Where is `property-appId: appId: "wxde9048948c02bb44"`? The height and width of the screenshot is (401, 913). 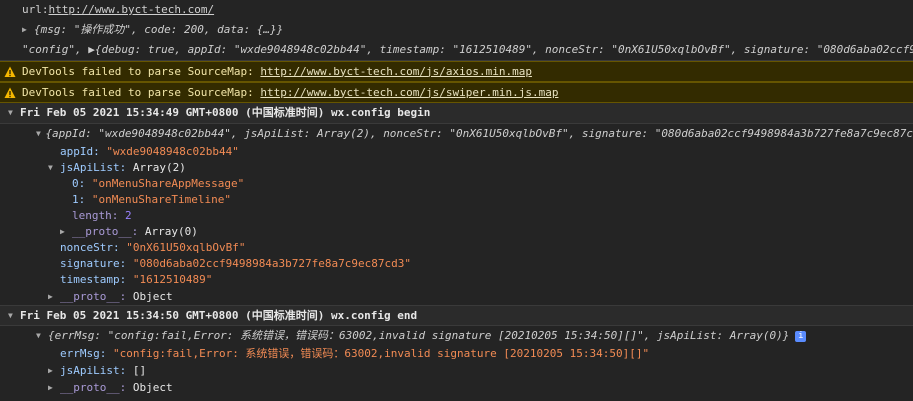 property-appId: appId: "wxde9048948c02bb44" is located at coordinates (456, 152).